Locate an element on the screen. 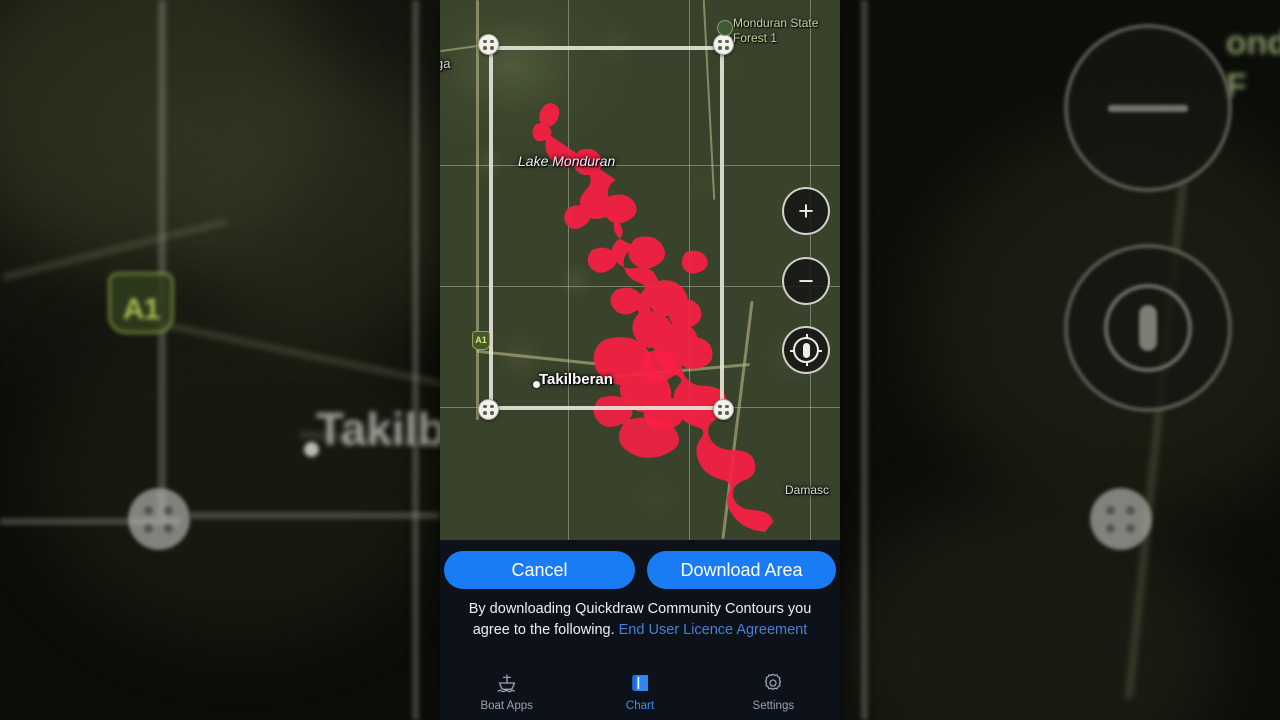 This screenshot has height=720, width=1280. tab-label-boat-apps: Boat Apps is located at coordinates (506, 705).